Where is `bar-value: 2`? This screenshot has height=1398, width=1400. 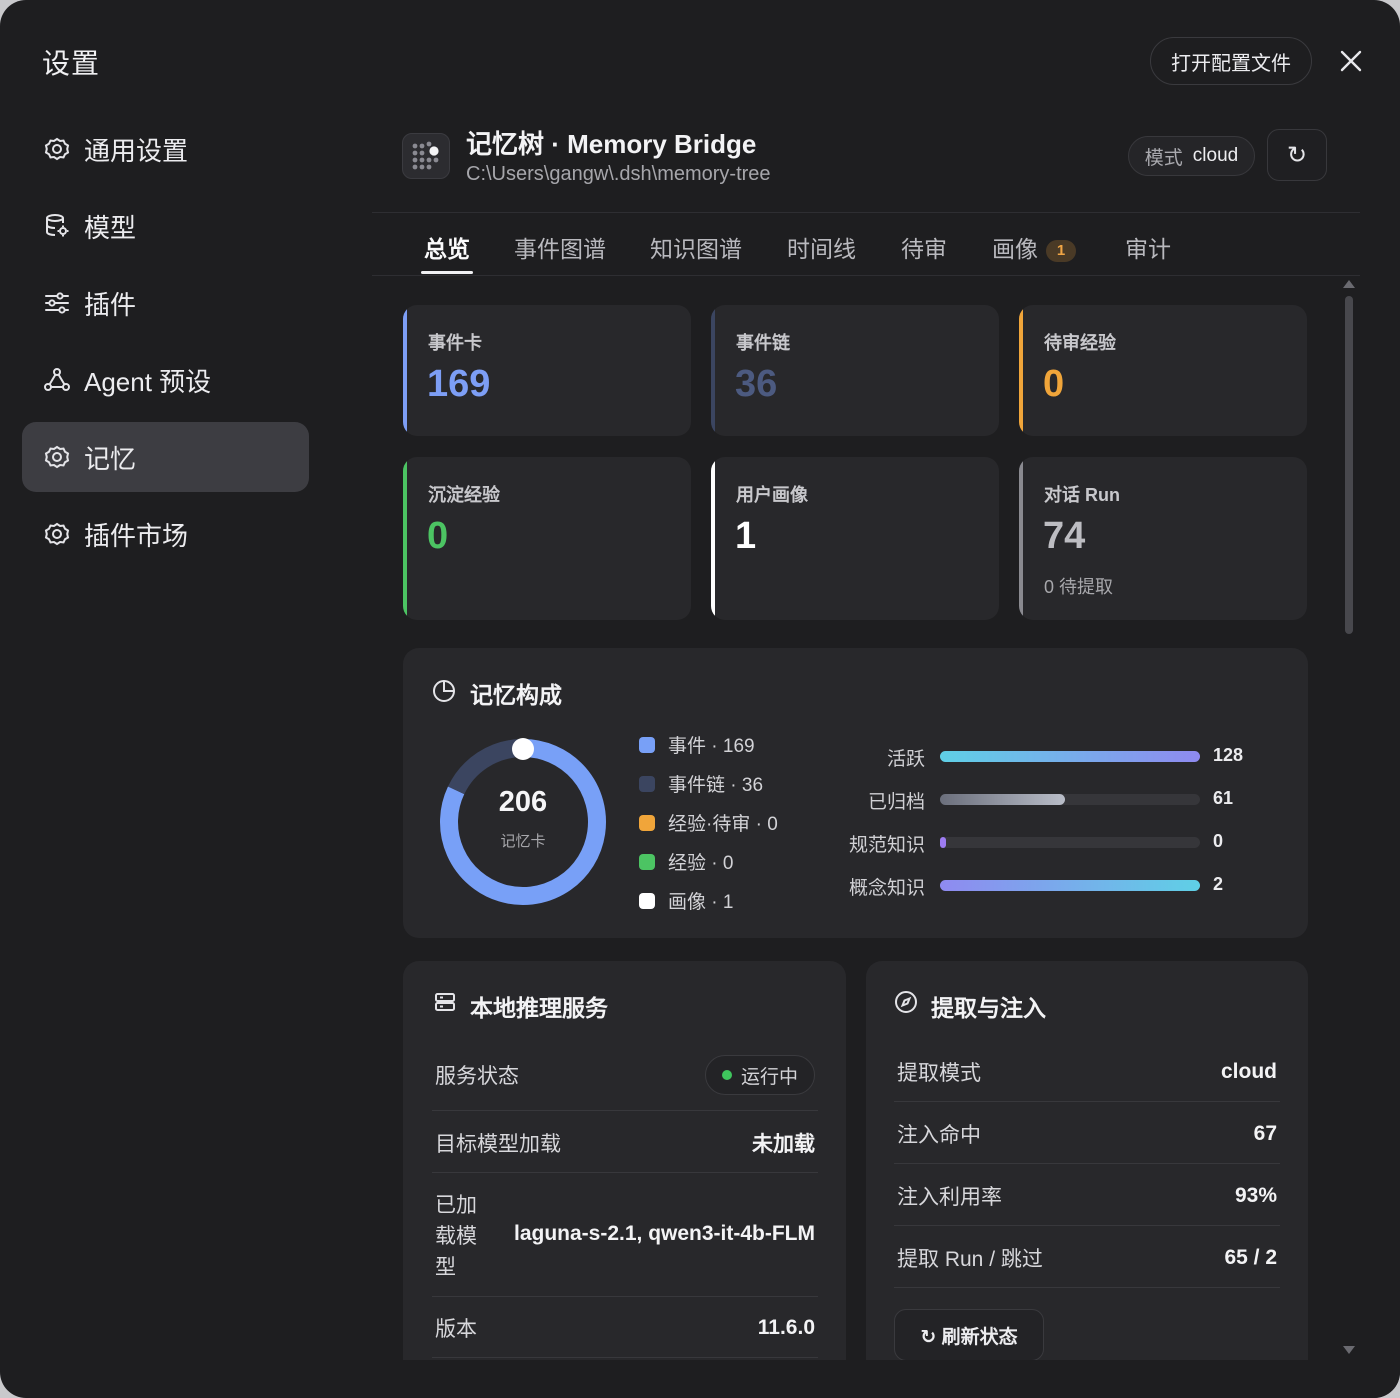
bar-value: 2 is located at coordinates (1218, 884).